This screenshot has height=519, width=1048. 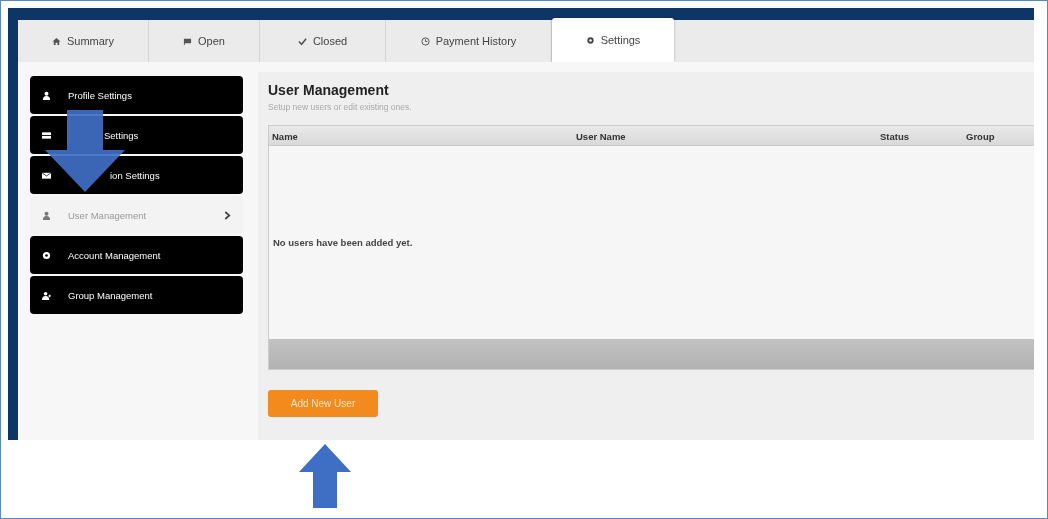 What do you see at coordinates (46, 135) in the screenshot?
I see `card-icon` at bounding box center [46, 135].